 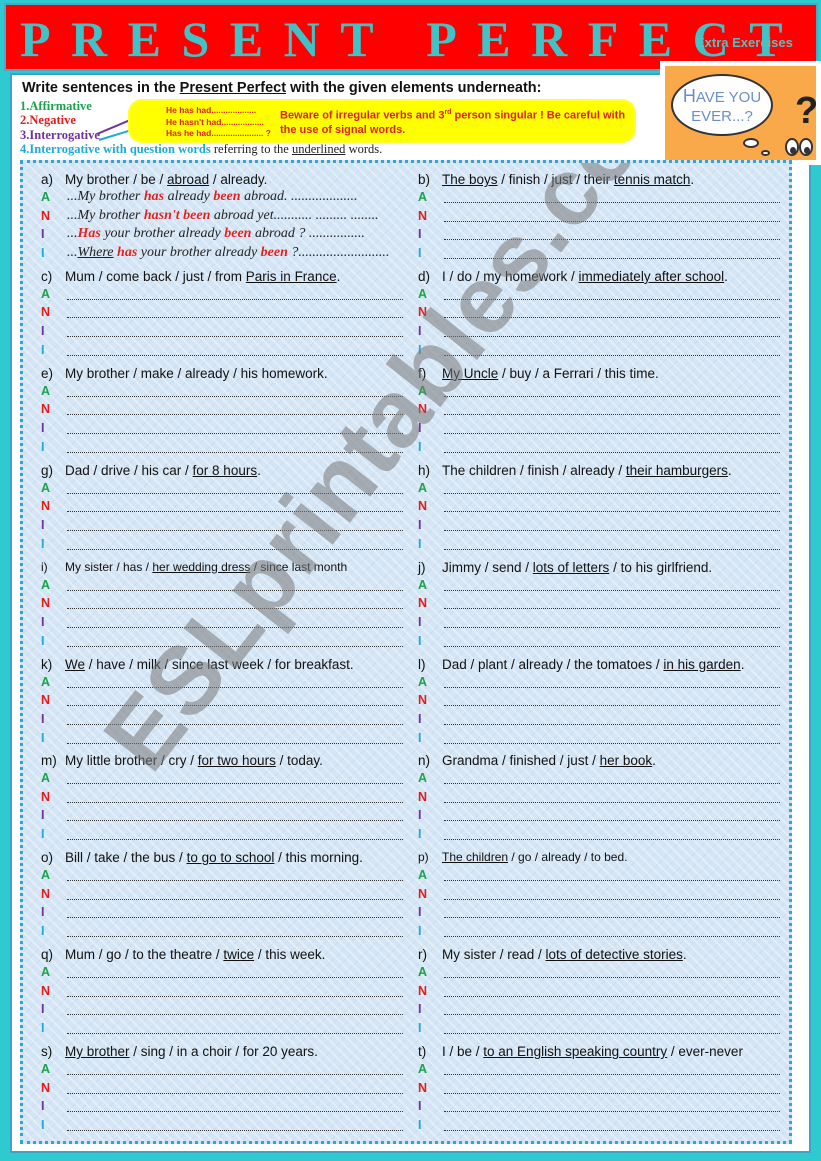 What do you see at coordinates (109, 566) in the screenshot?
I see `prompt-text: My sister / has /` at bounding box center [109, 566].